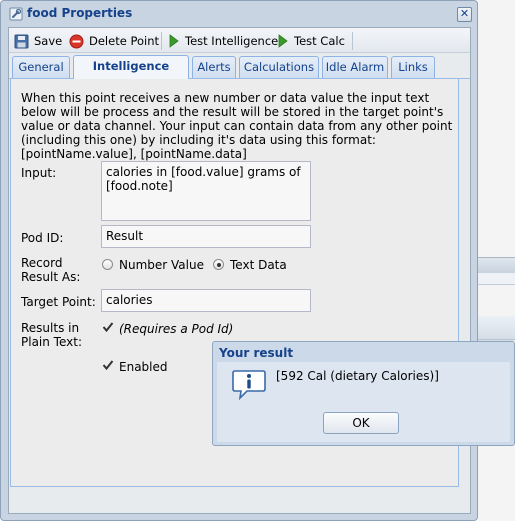  I want to click on target-point-field: calories, so click(206, 300).